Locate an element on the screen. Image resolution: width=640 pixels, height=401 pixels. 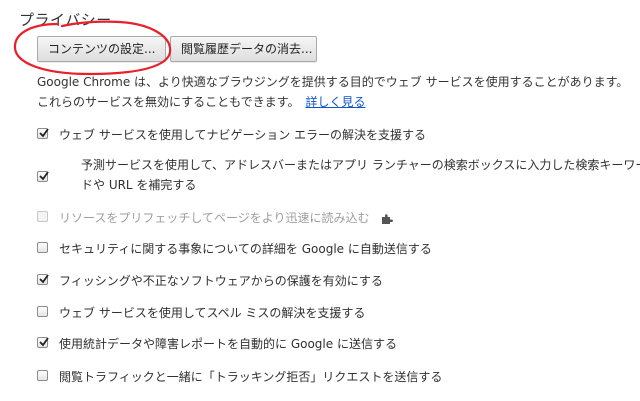
option-label: ウェブ サービスを使用してスペル ミスの解決を支援する is located at coordinates (212, 313).